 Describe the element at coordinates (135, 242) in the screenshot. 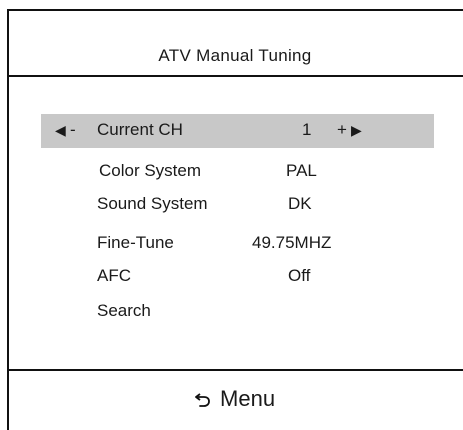

I see `menu-label-fine-tune: Fine-Tune` at that location.